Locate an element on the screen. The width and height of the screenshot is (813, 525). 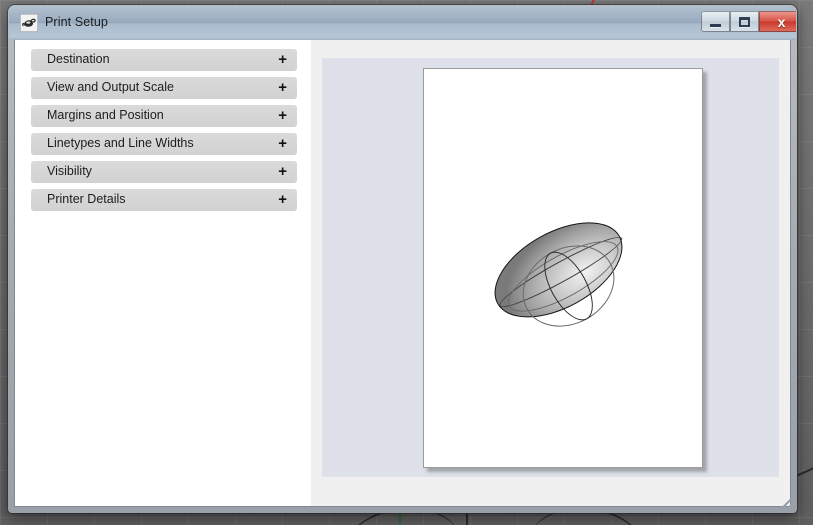
window-title: Print Setup is located at coordinates (76, 22).